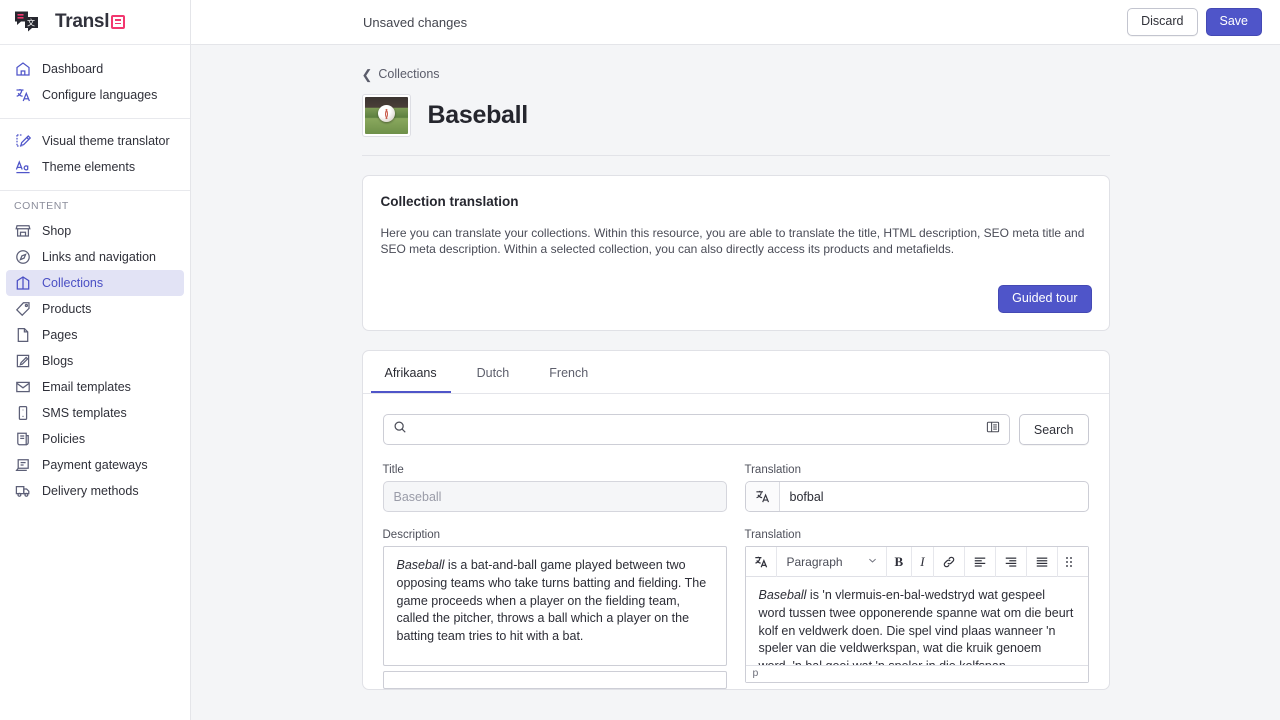 The height and width of the screenshot is (720, 1280). I want to click on baseball-thumbnail-image, so click(386, 115).